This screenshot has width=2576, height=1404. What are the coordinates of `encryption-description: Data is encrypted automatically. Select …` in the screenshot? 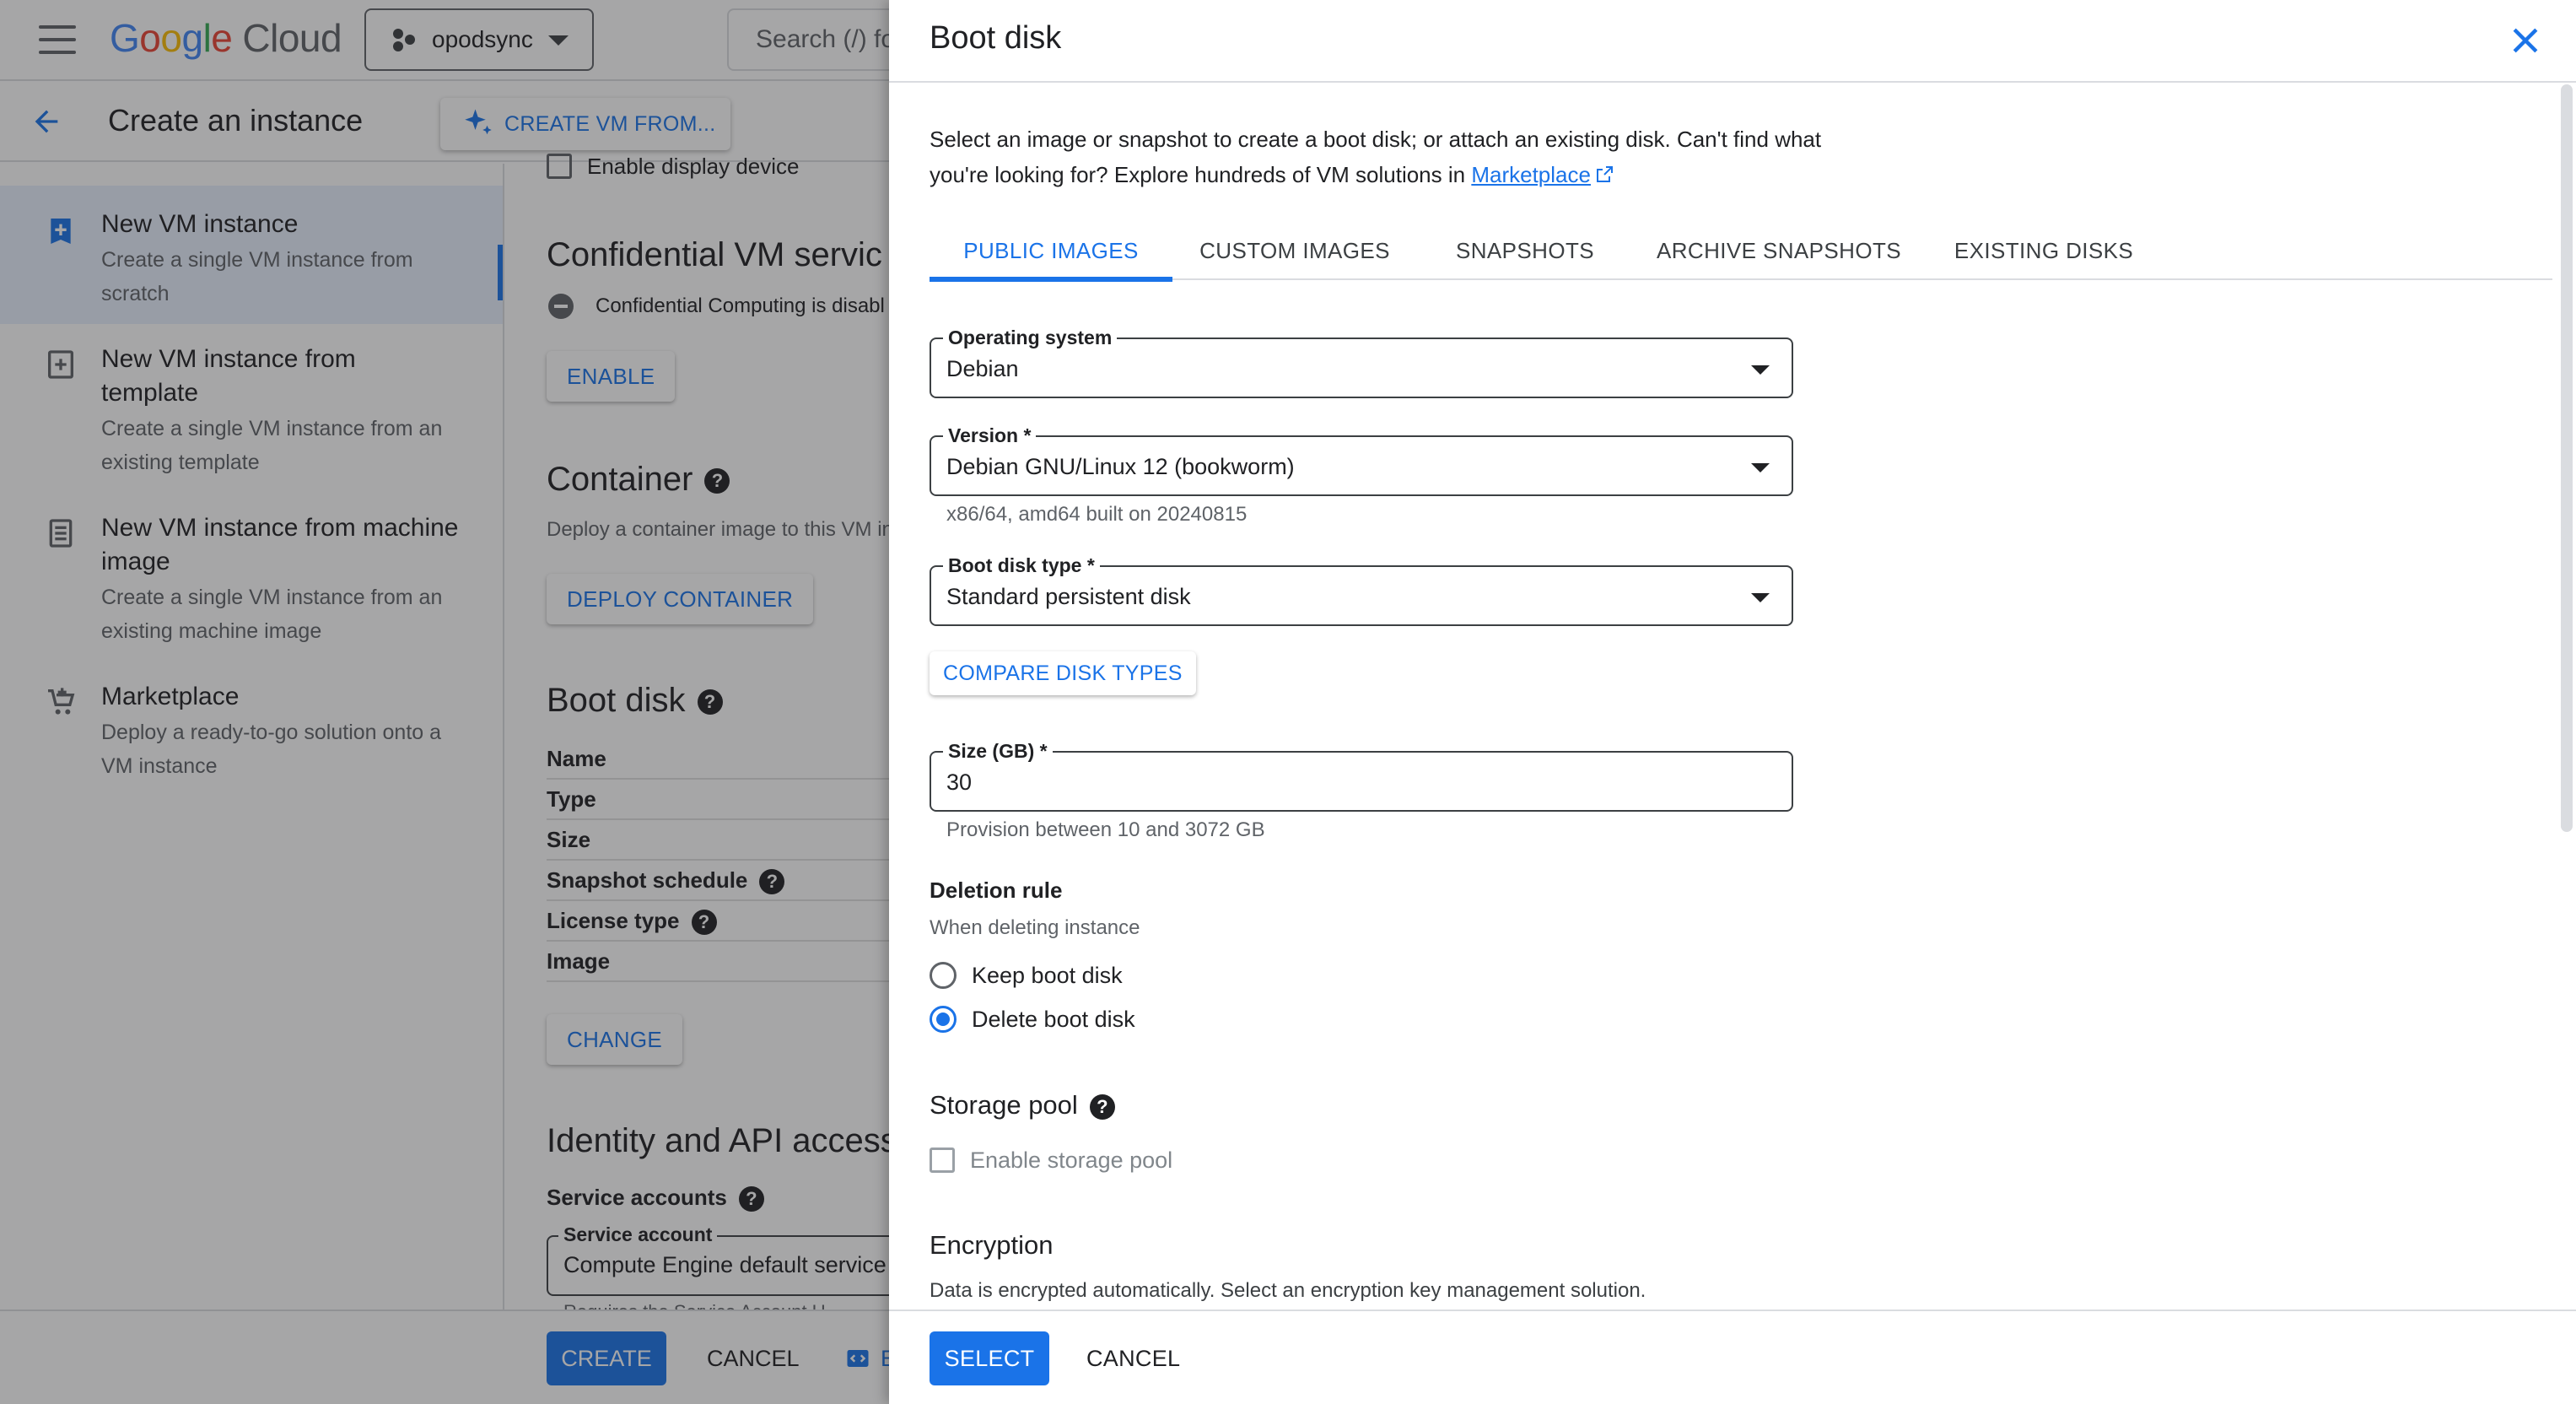 It's located at (1288, 1290).